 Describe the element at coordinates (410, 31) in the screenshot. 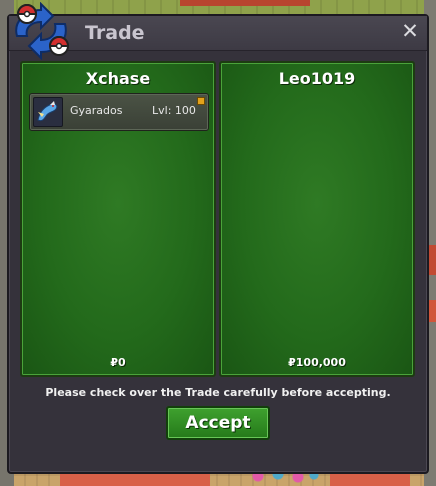

I see `close-icon: ✕` at that location.